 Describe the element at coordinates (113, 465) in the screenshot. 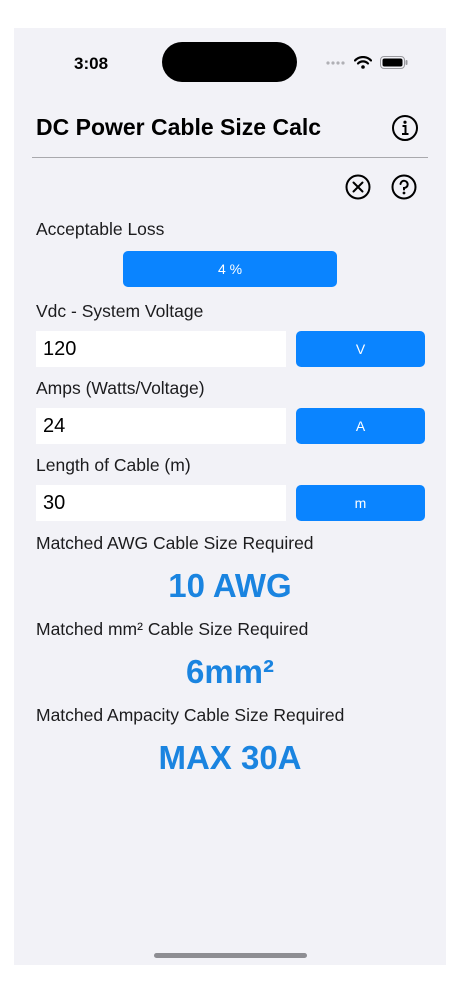

I see `length-label: Length of Cable (m)` at that location.